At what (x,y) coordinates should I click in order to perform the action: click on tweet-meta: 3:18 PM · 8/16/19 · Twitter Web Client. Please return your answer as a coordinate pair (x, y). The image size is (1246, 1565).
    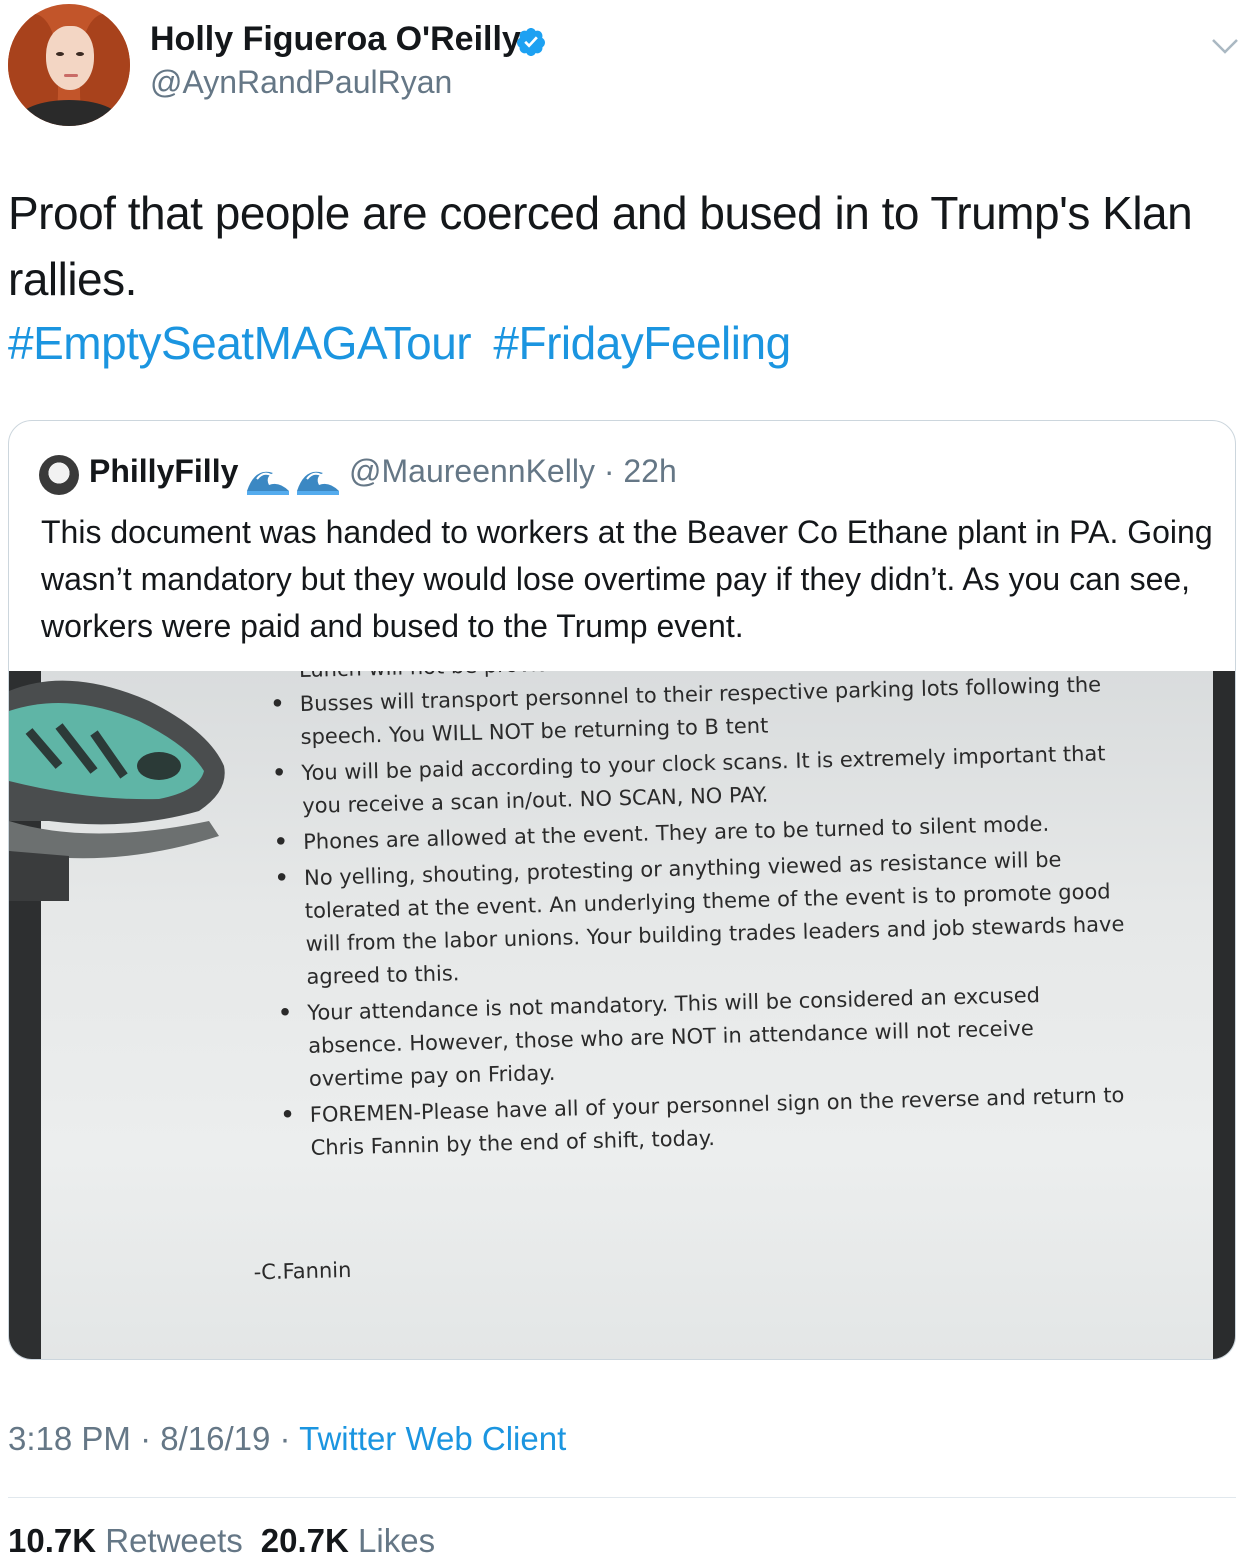
    Looking at the image, I should click on (287, 1439).